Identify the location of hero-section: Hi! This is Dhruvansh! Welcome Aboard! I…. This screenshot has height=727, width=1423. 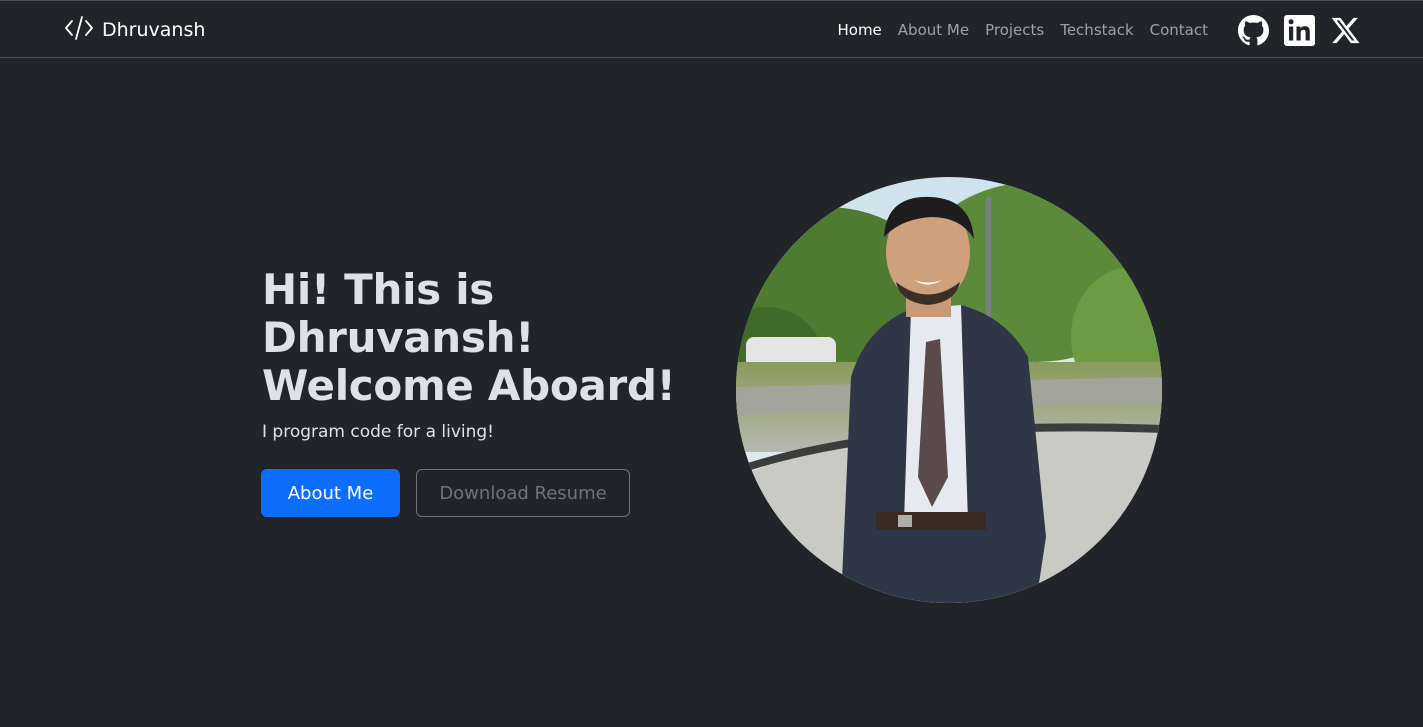
(492, 354).